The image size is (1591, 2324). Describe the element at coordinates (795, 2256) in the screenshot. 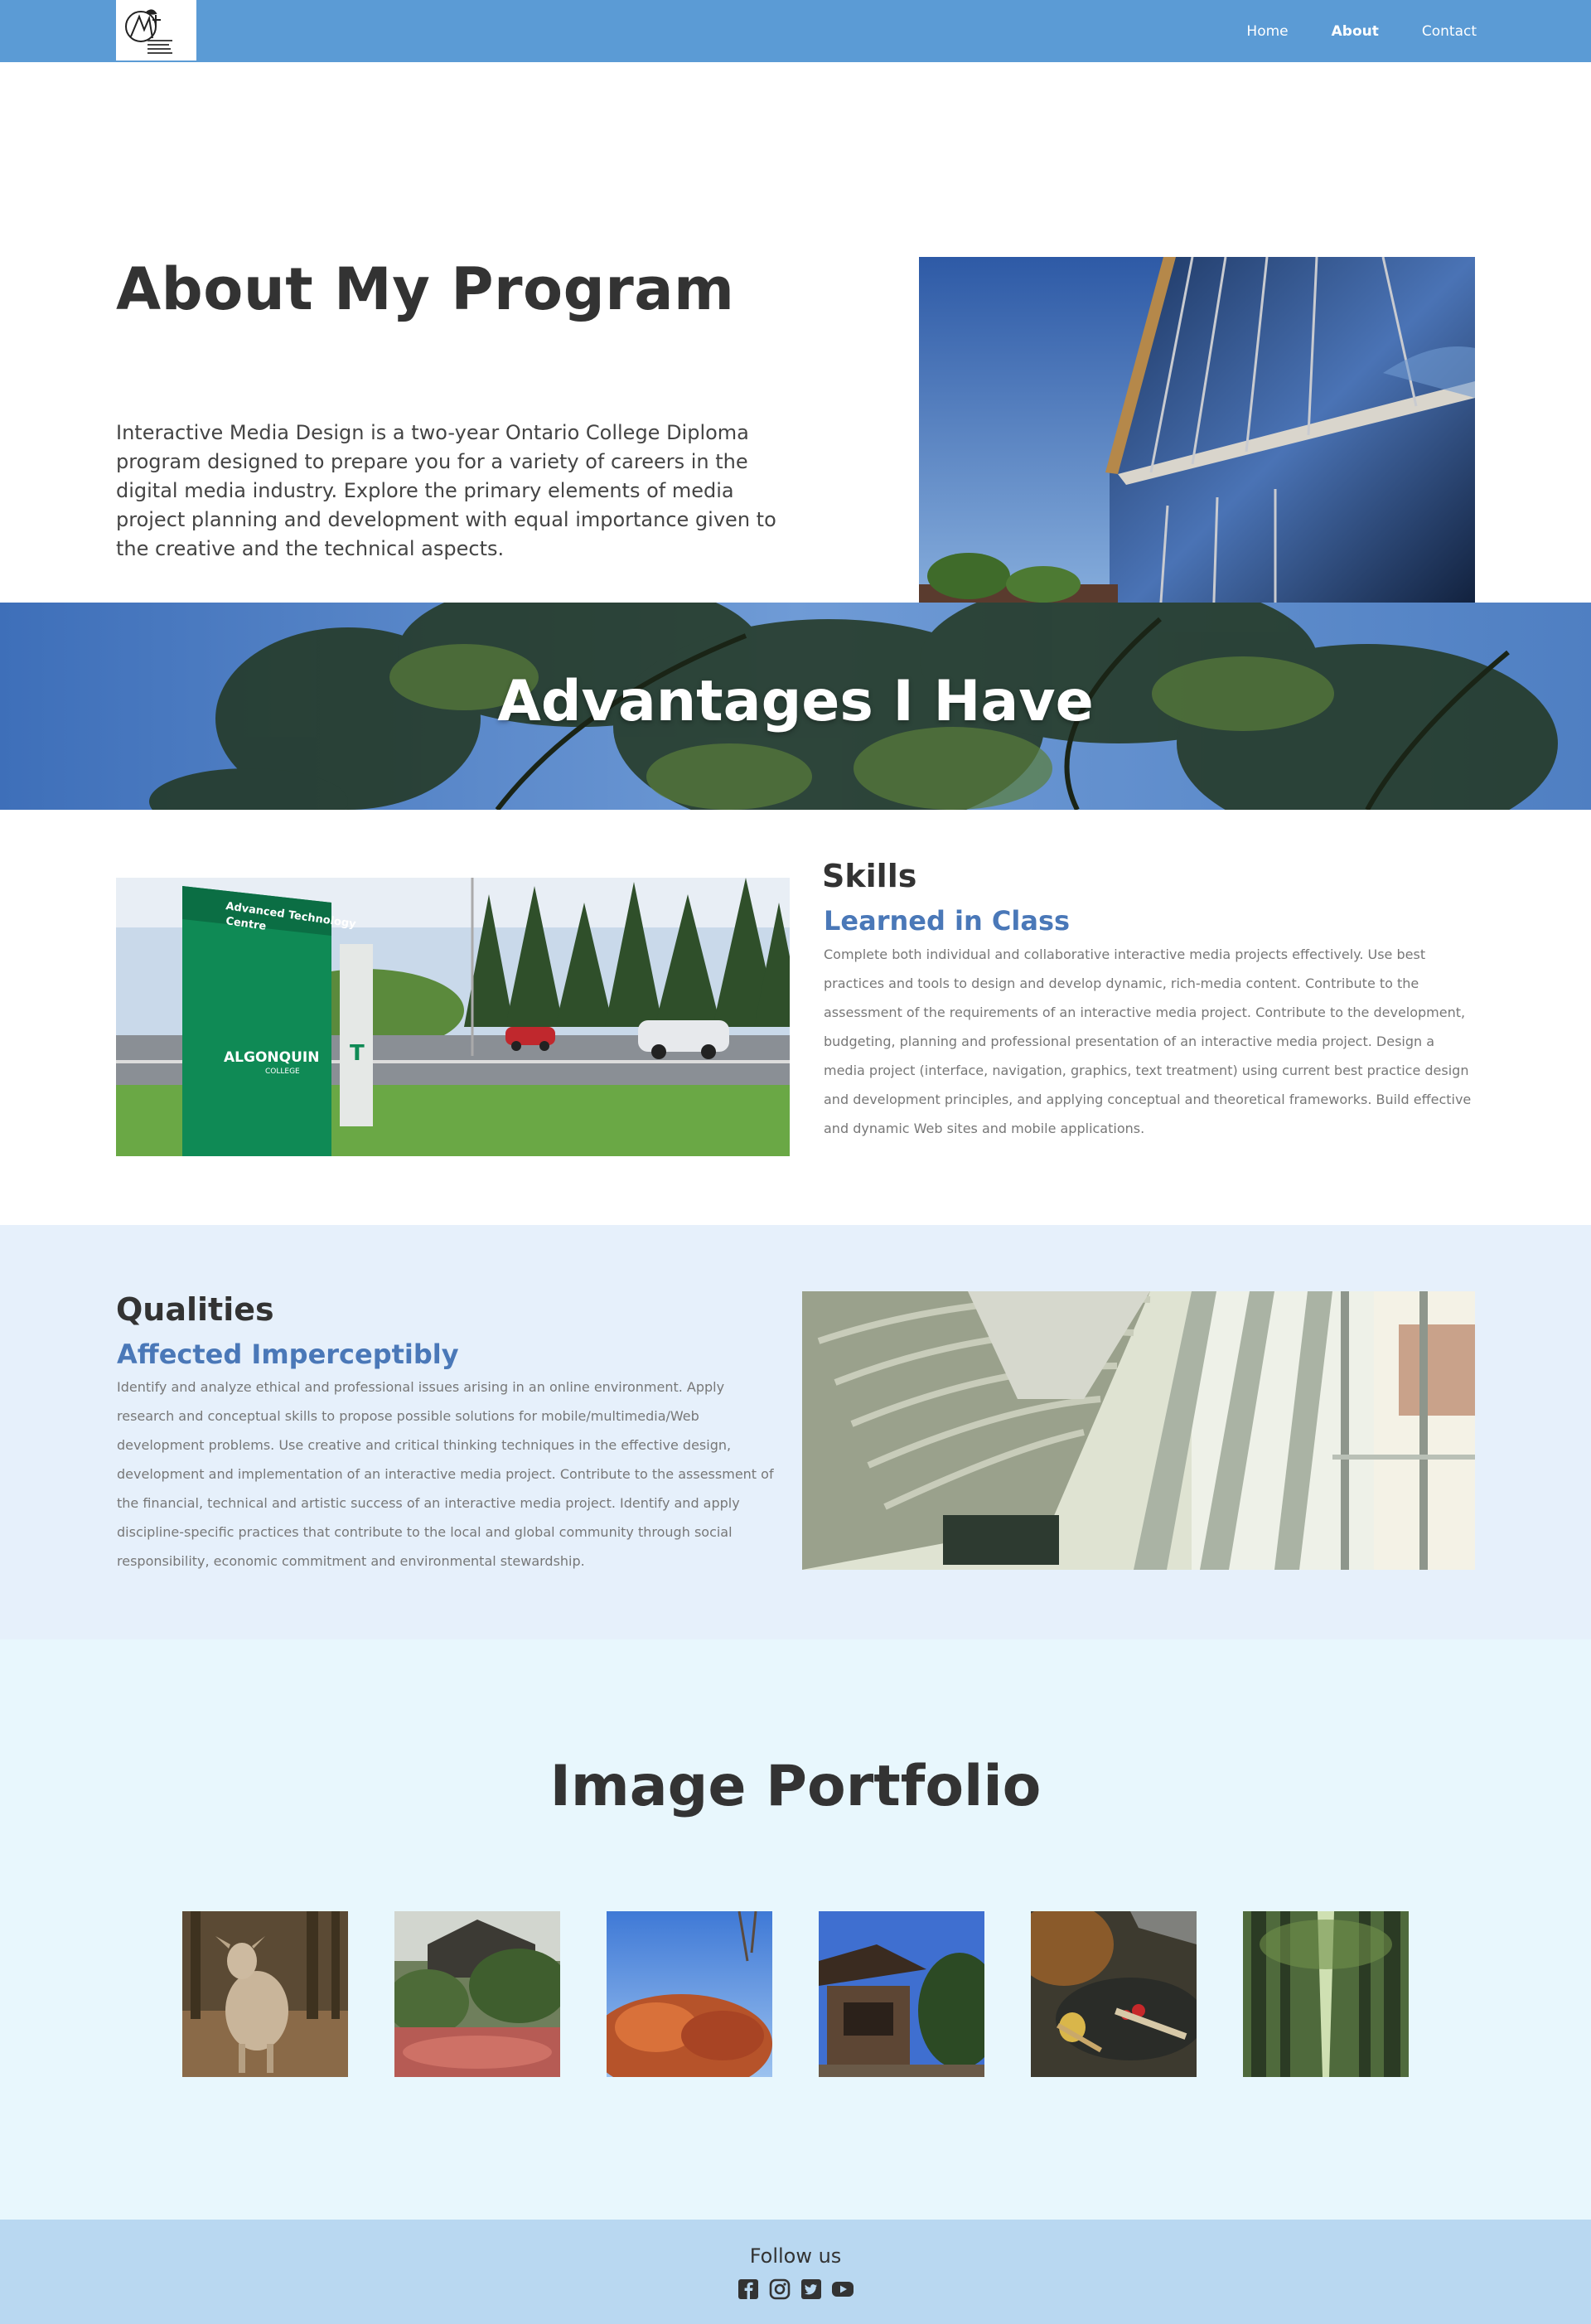

I see `follow-us-label: Follow us` at that location.